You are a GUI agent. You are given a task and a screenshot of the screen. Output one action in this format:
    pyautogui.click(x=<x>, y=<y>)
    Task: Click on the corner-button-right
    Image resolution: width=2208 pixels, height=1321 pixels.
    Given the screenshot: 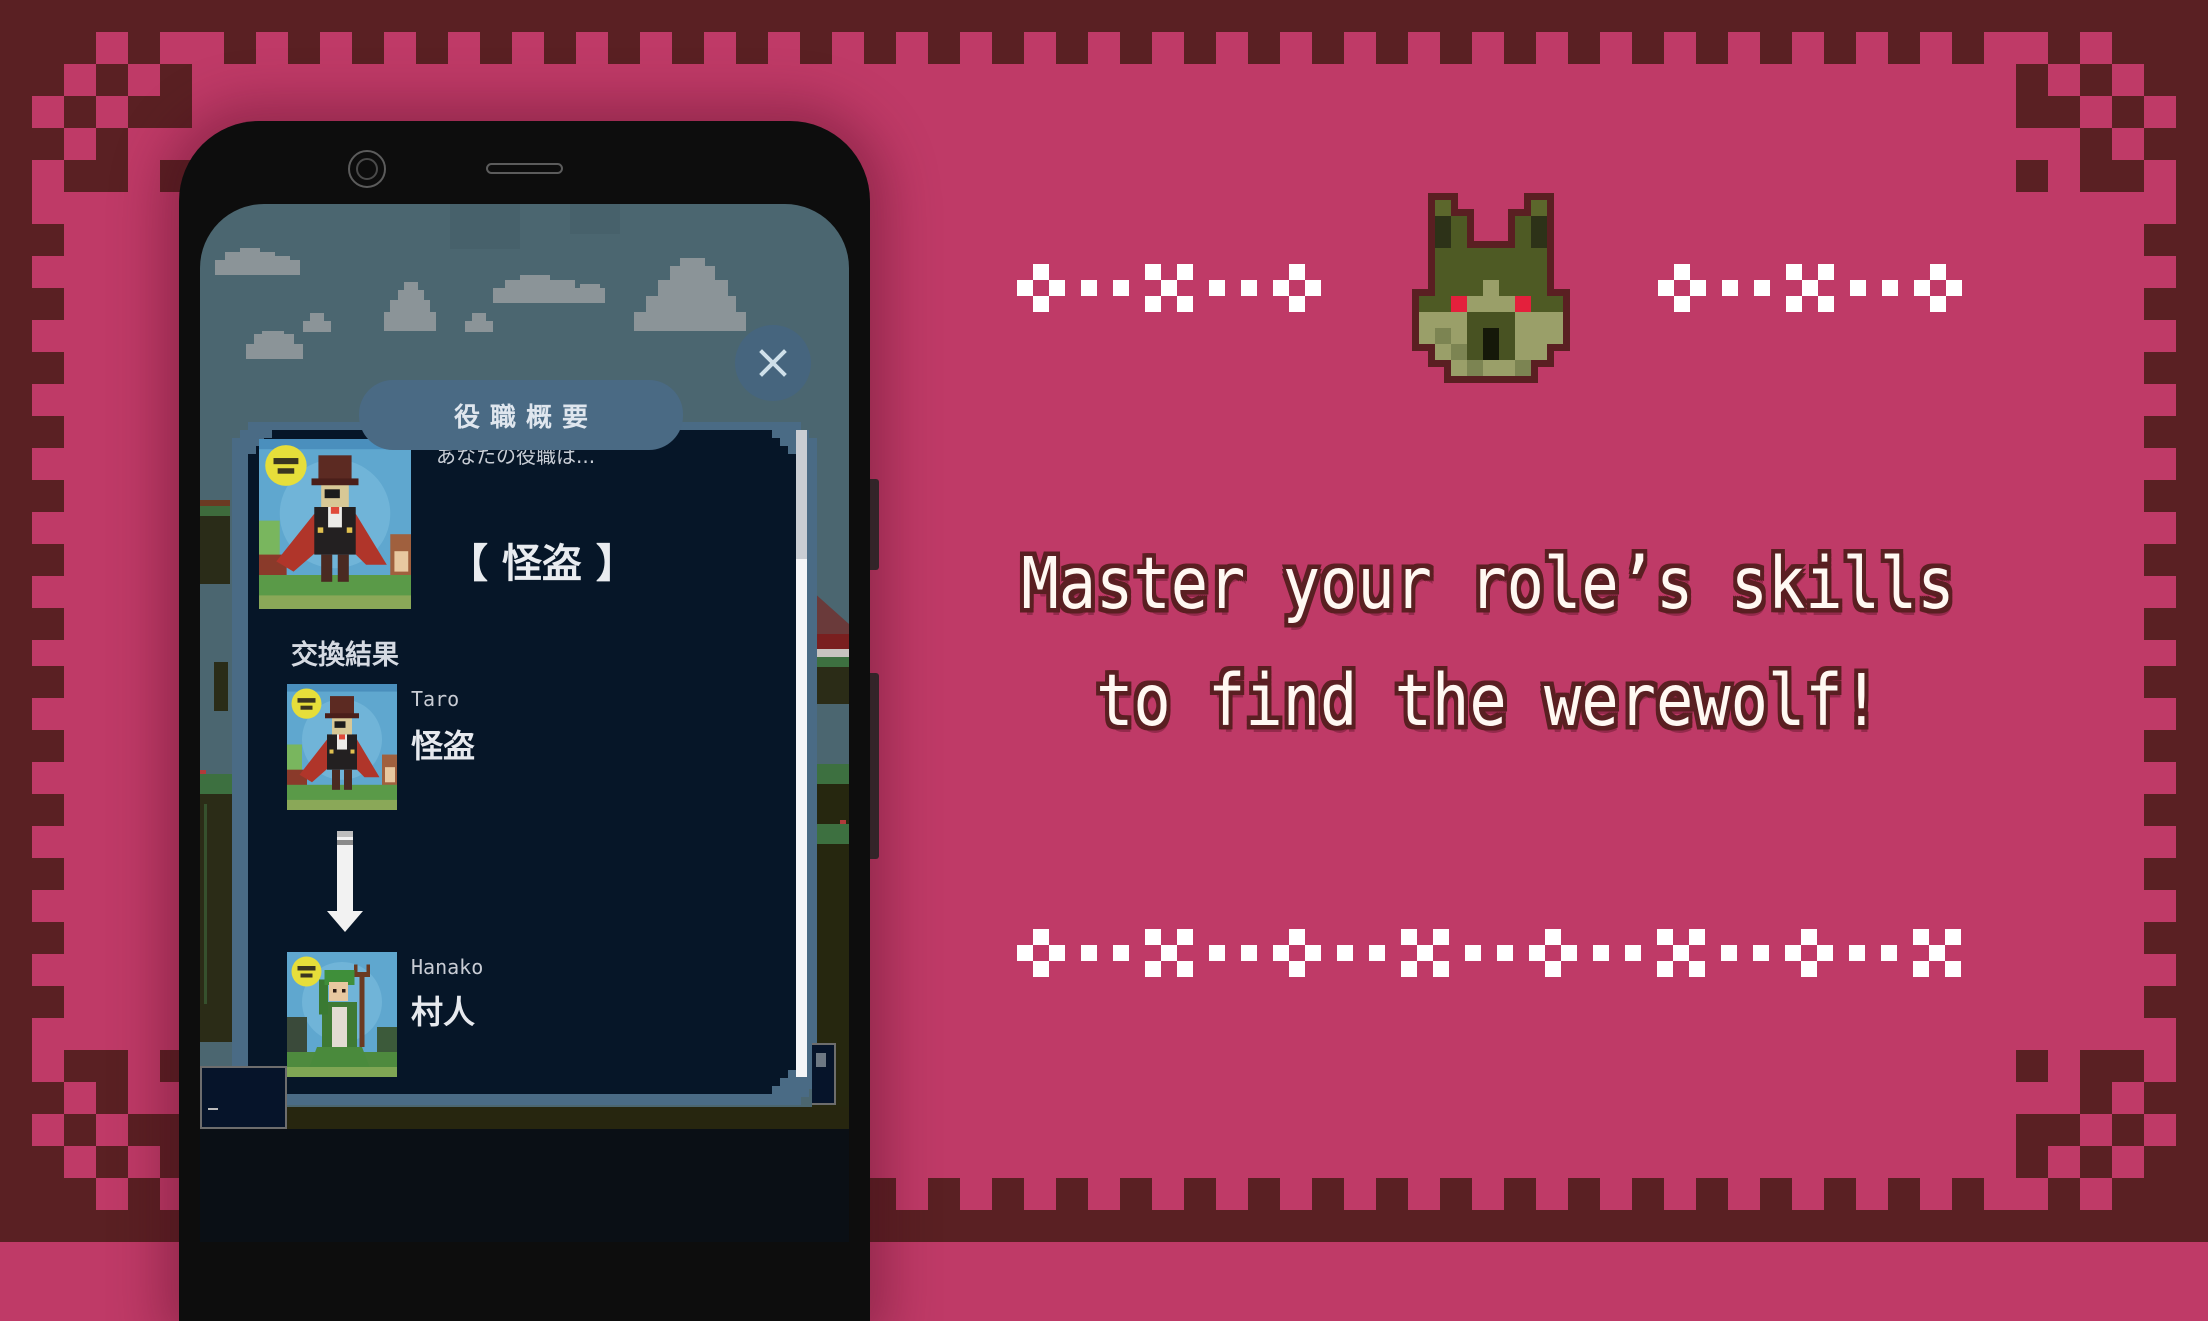 What is the action you would take?
    pyautogui.click(x=824, y=1074)
    